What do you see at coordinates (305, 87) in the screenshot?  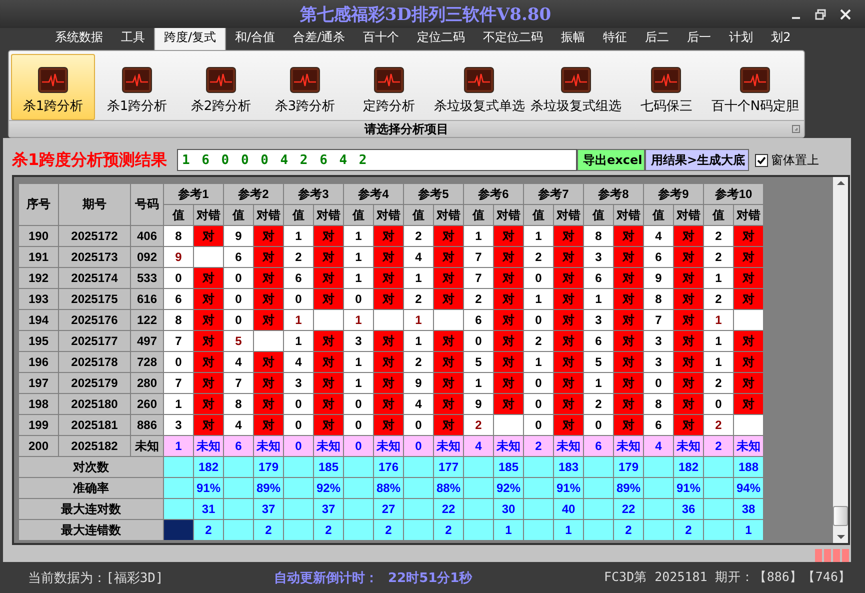 I see `analysis-button: 杀3跨分析` at bounding box center [305, 87].